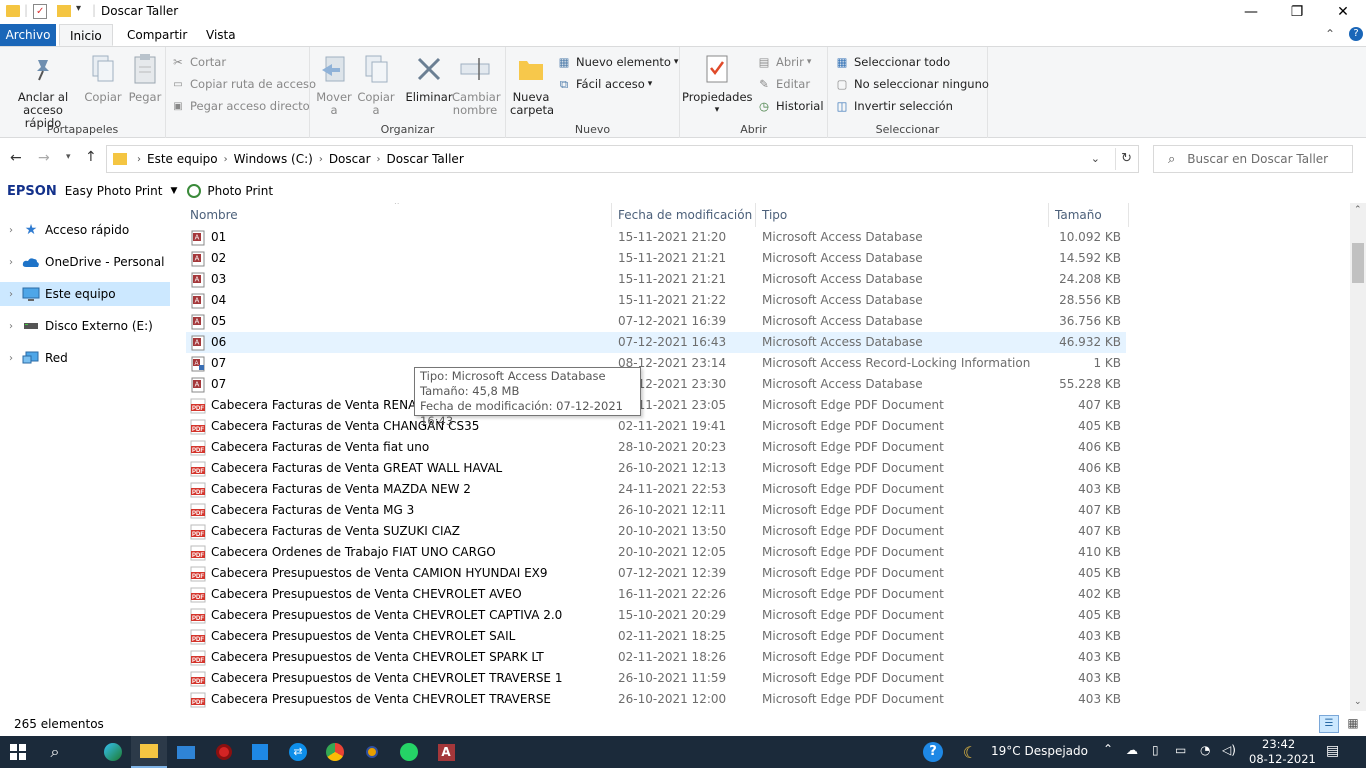  I want to click on help-tips-icon: ?, so click(933, 752).